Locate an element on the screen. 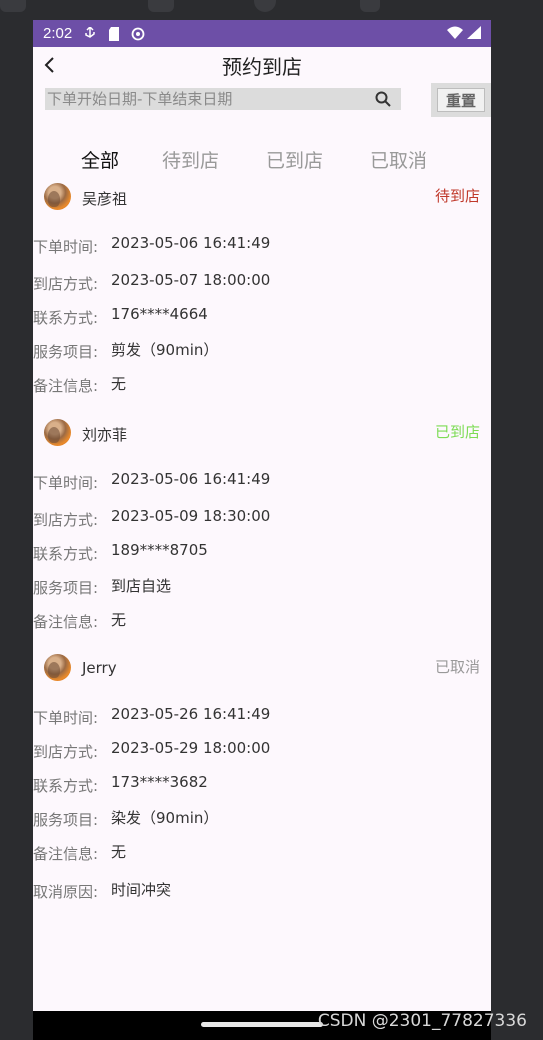 Image resolution: width=543 pixels, height=1040 pixels. field-value: 到店自选 is located at coordinates (141, 586).